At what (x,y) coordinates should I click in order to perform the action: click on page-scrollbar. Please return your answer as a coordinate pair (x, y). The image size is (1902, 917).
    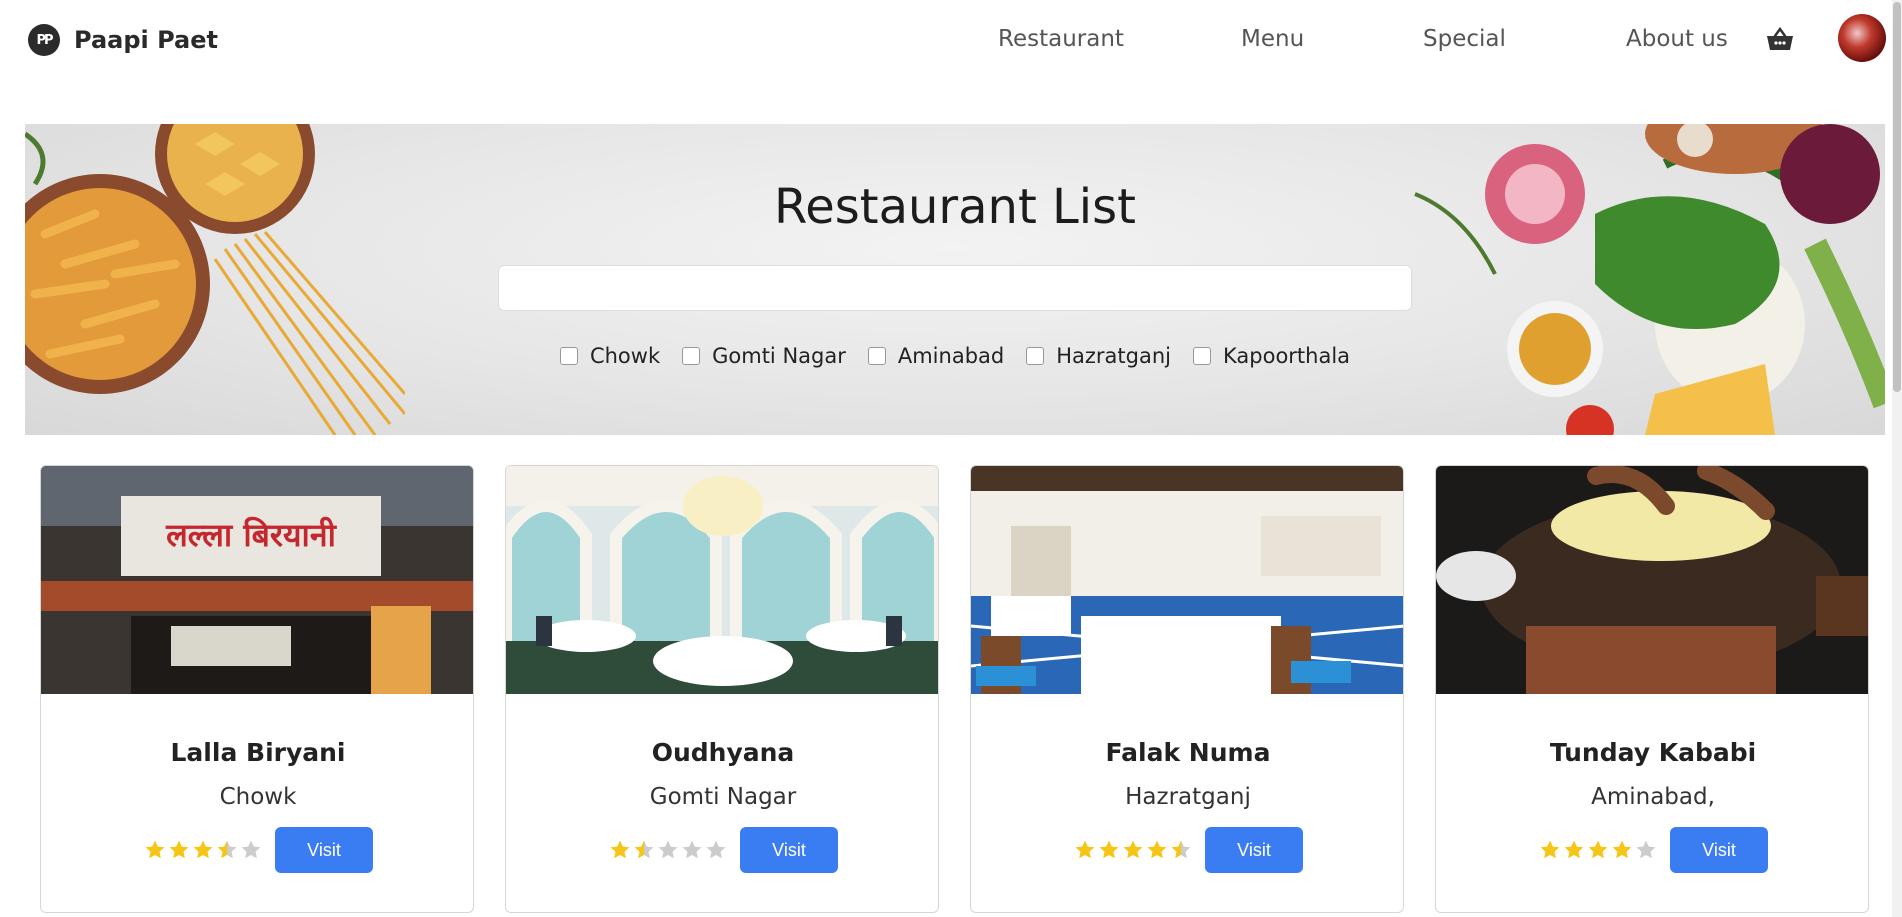
    Looking at the image, I should click on (1897, 458).